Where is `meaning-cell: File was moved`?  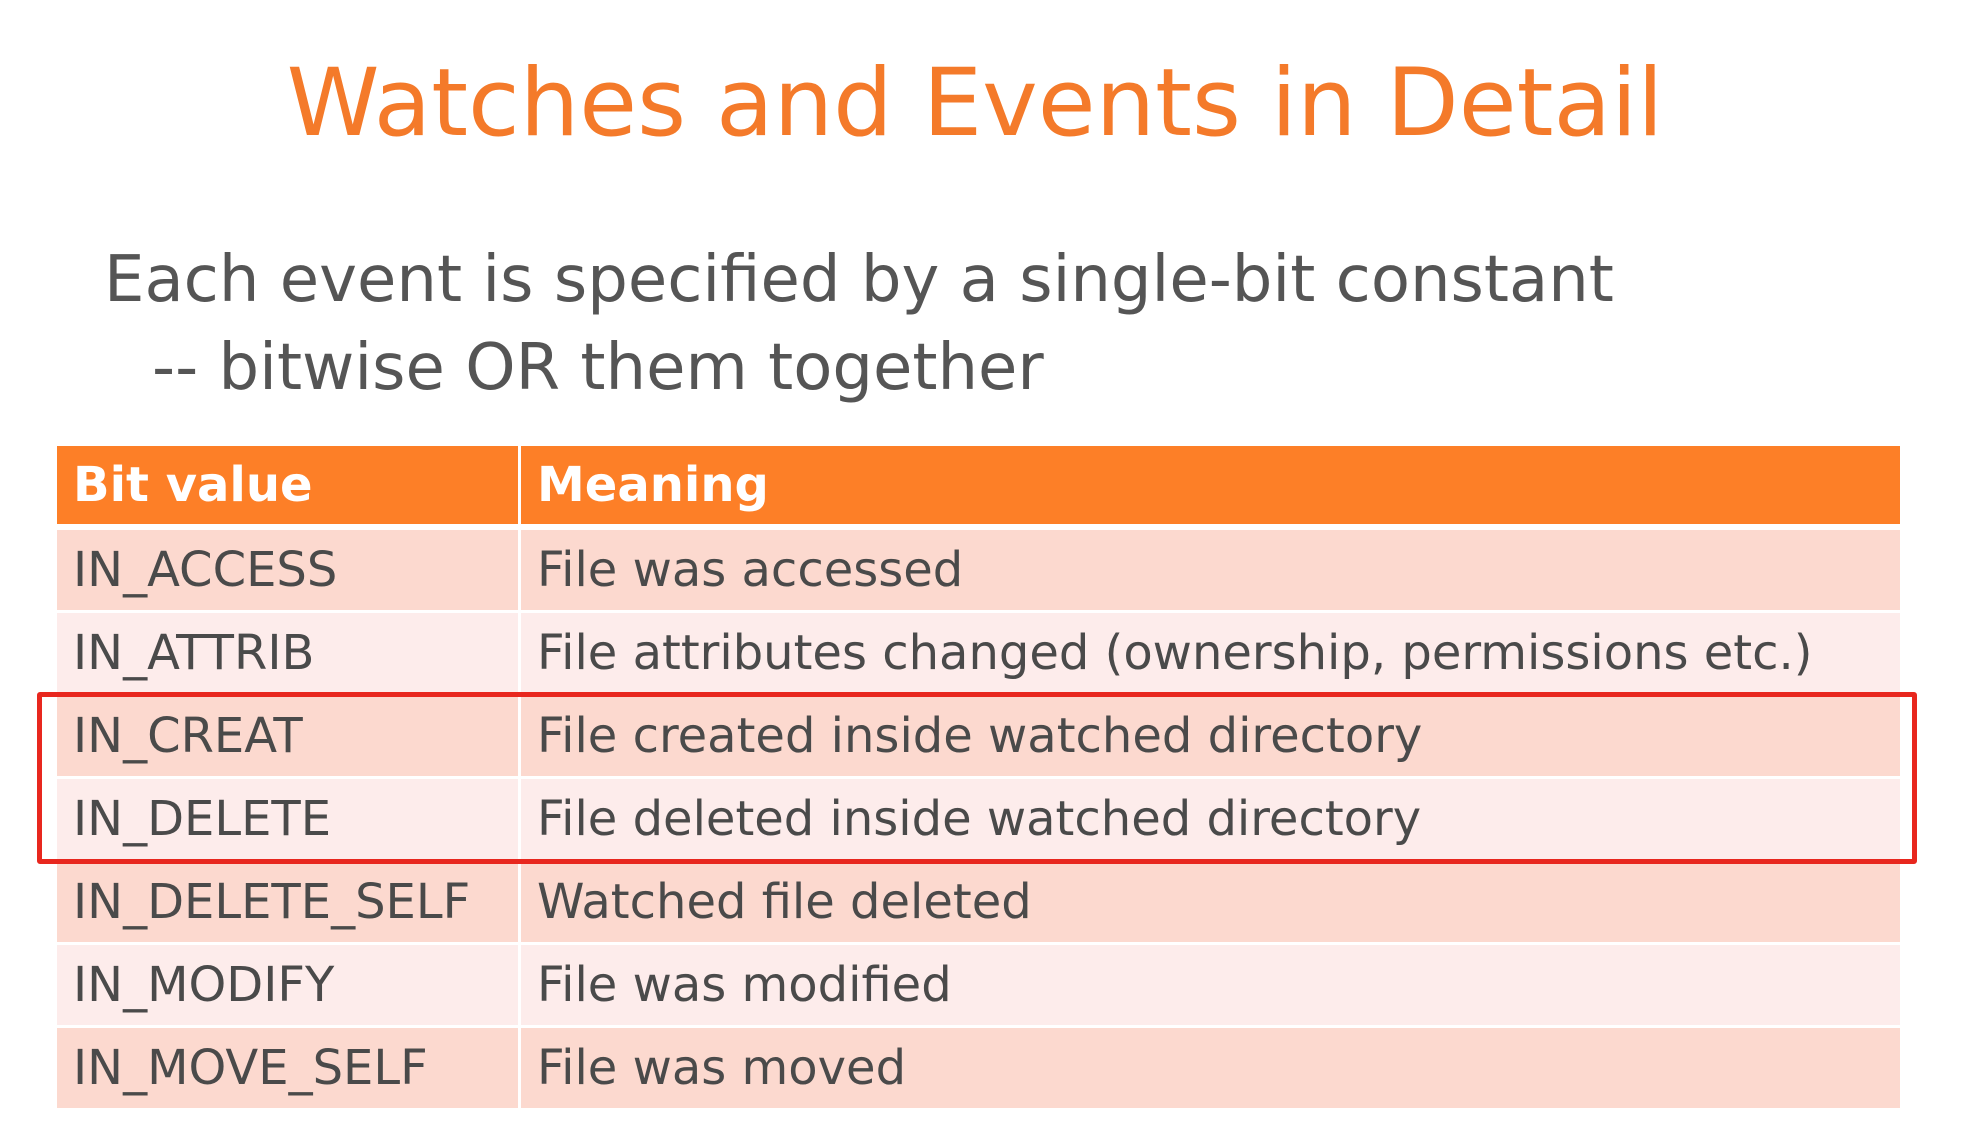
meaning-cell: File was moved is located at coordinates (1209, 1069).